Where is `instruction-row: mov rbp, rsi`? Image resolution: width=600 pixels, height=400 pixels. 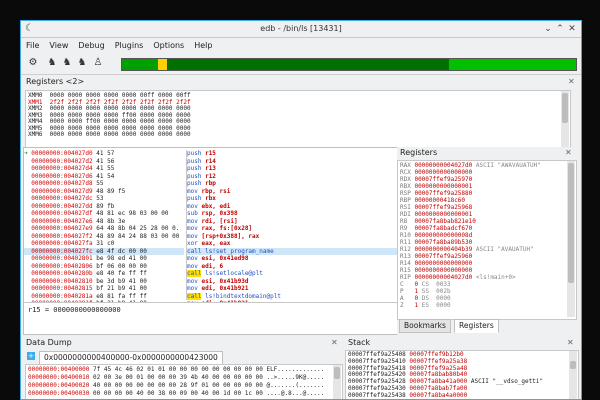
instruction-row: mov rbp, rsi is located at coordinates (297, 192).